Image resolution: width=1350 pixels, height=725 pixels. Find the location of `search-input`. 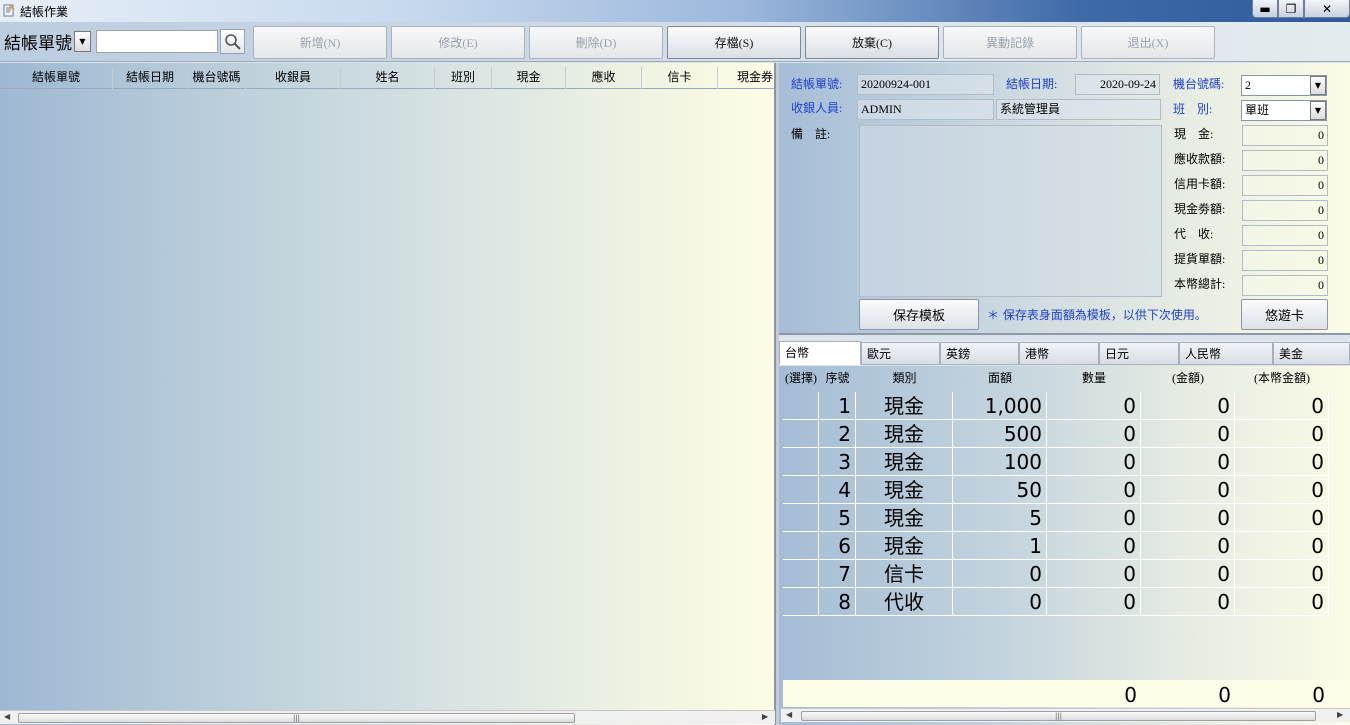

search-input is located at coordinates (157, 41).